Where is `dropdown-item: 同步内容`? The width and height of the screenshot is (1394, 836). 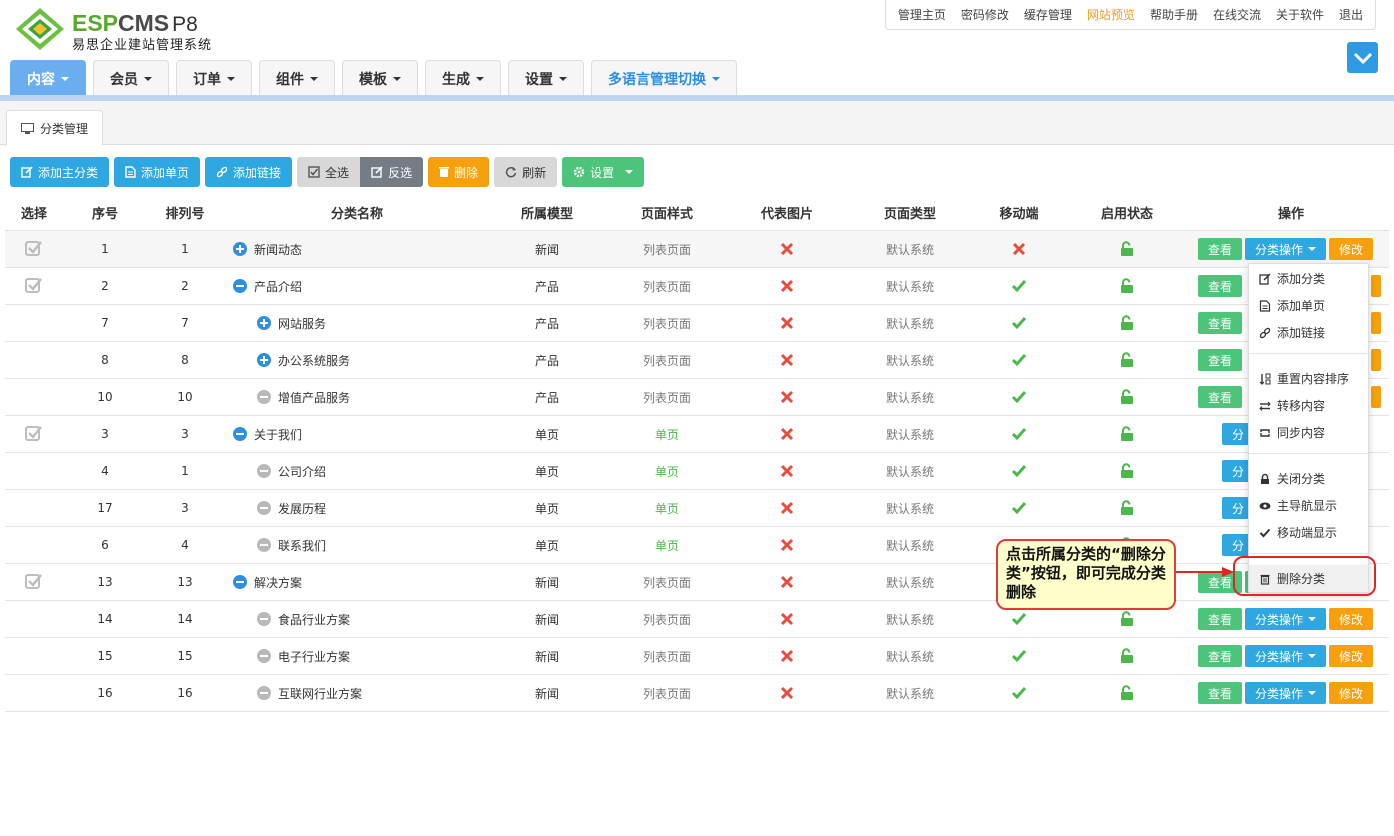
dropdown-item: 同步内容 is located at coordinates (1308, 432).